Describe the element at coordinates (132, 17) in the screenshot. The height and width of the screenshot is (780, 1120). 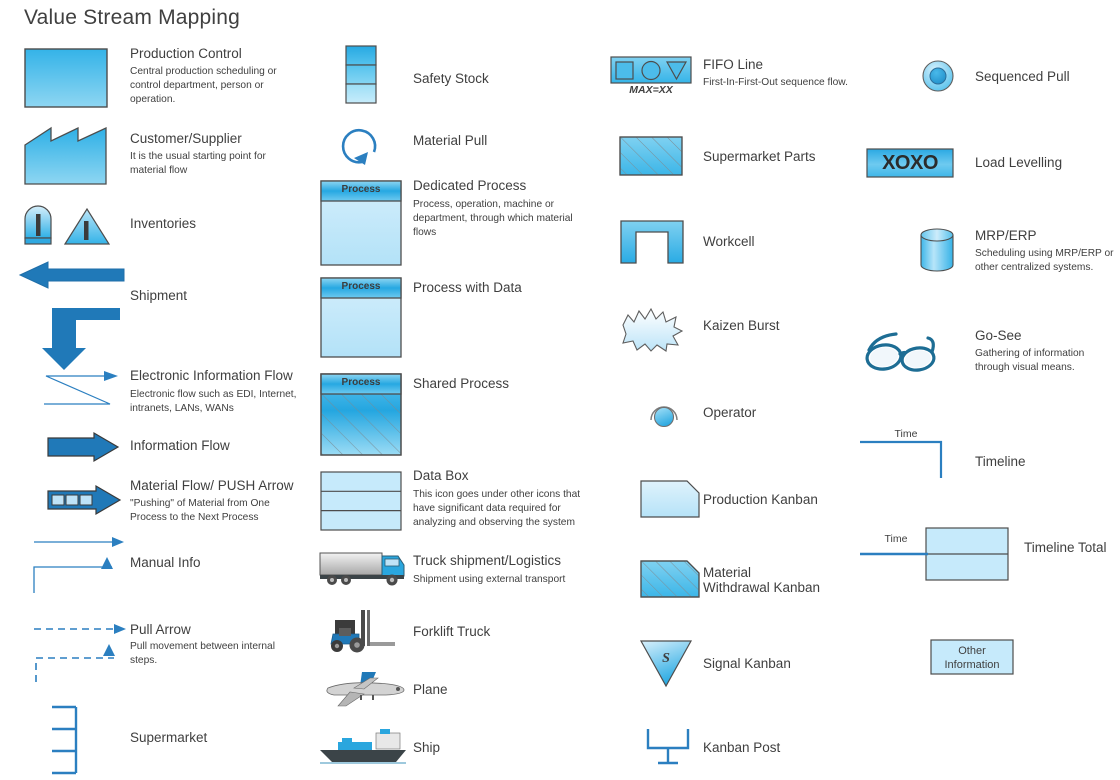
I see `page-title: Value Stream Mapping` at that location.